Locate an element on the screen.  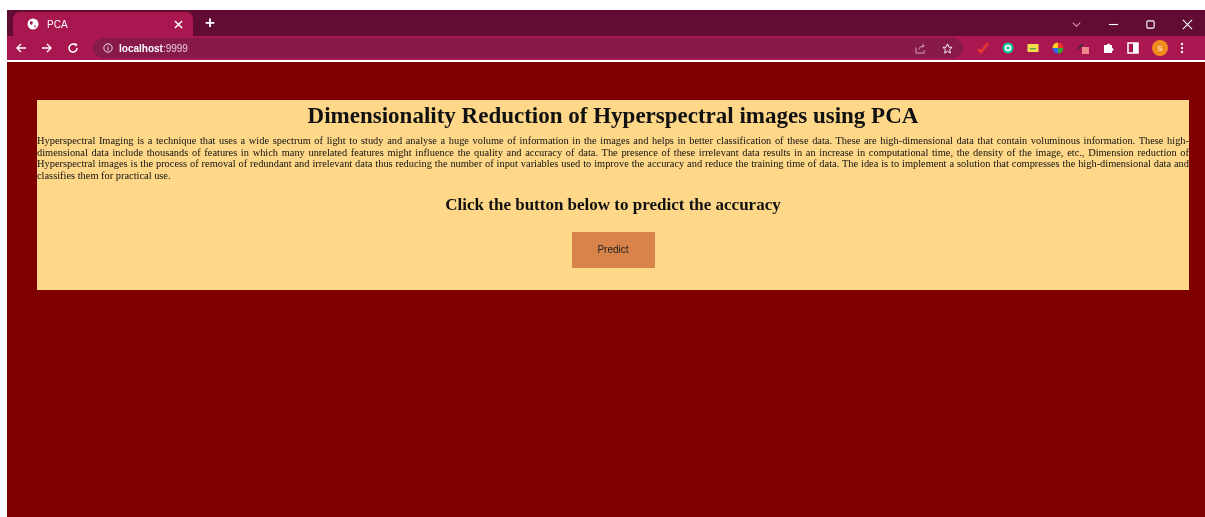
forward-arrow-icon is located at coordinates (47, 48).